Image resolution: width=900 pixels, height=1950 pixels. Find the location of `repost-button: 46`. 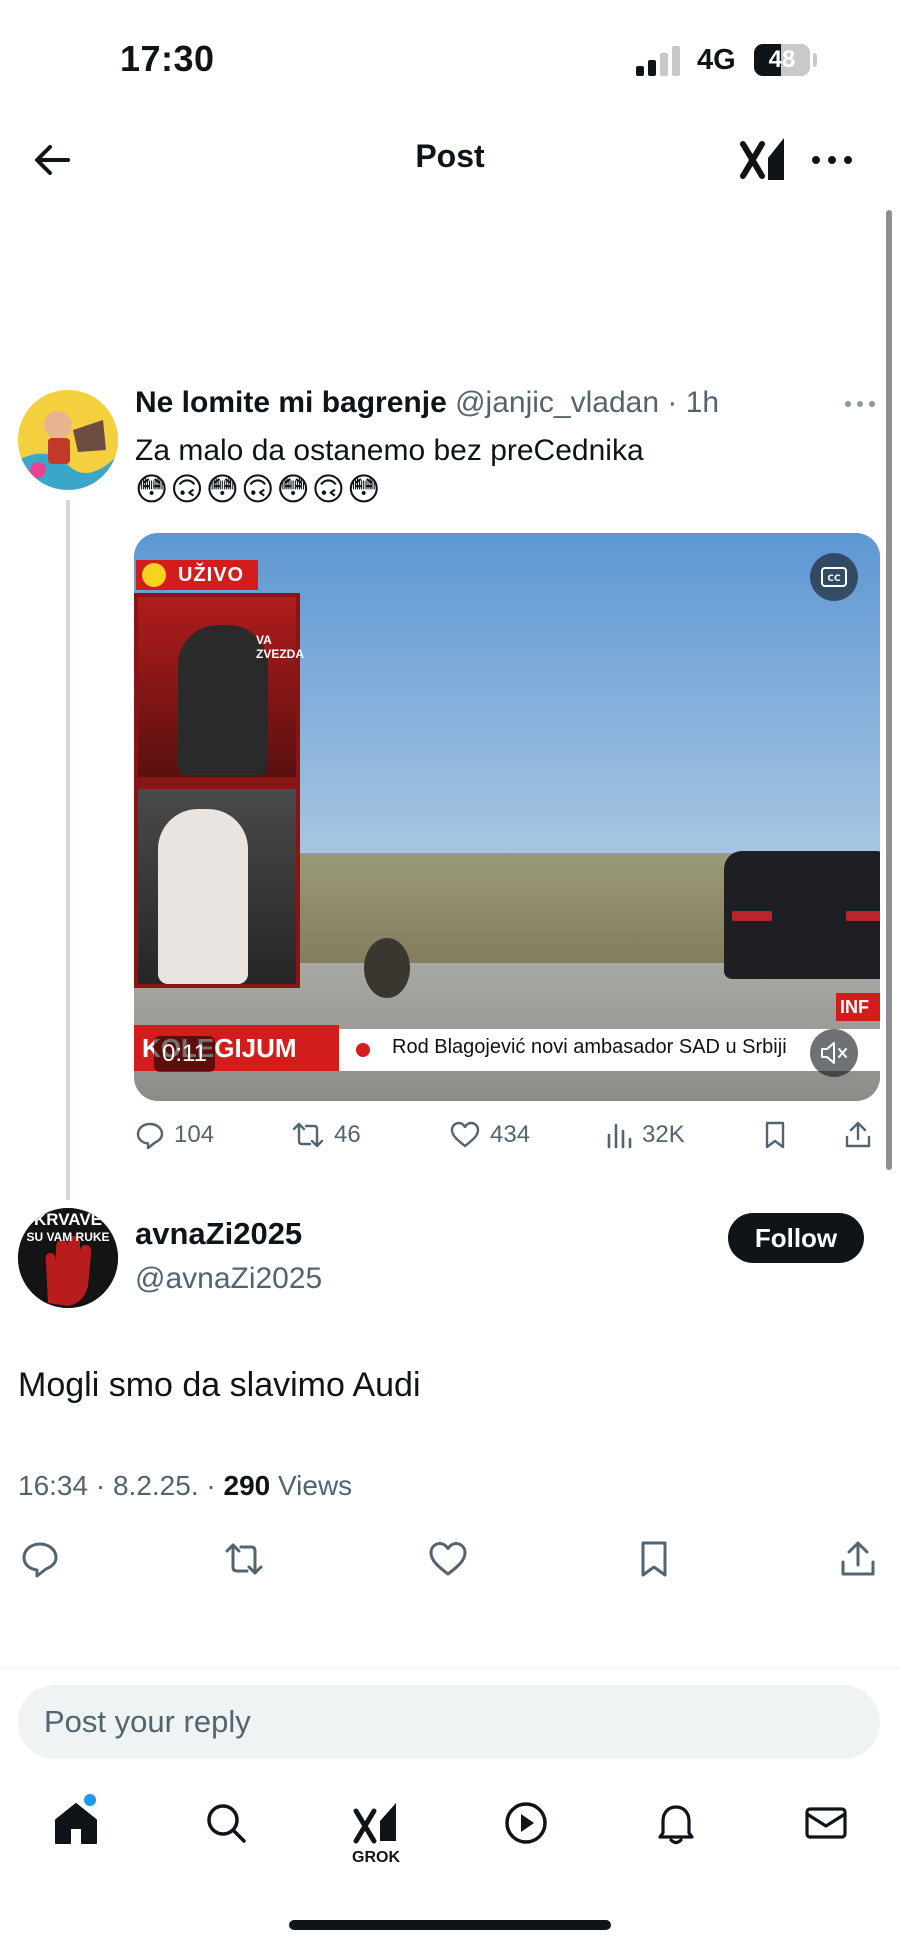

repost-button: 46 is located at coordinates (325, 1135).